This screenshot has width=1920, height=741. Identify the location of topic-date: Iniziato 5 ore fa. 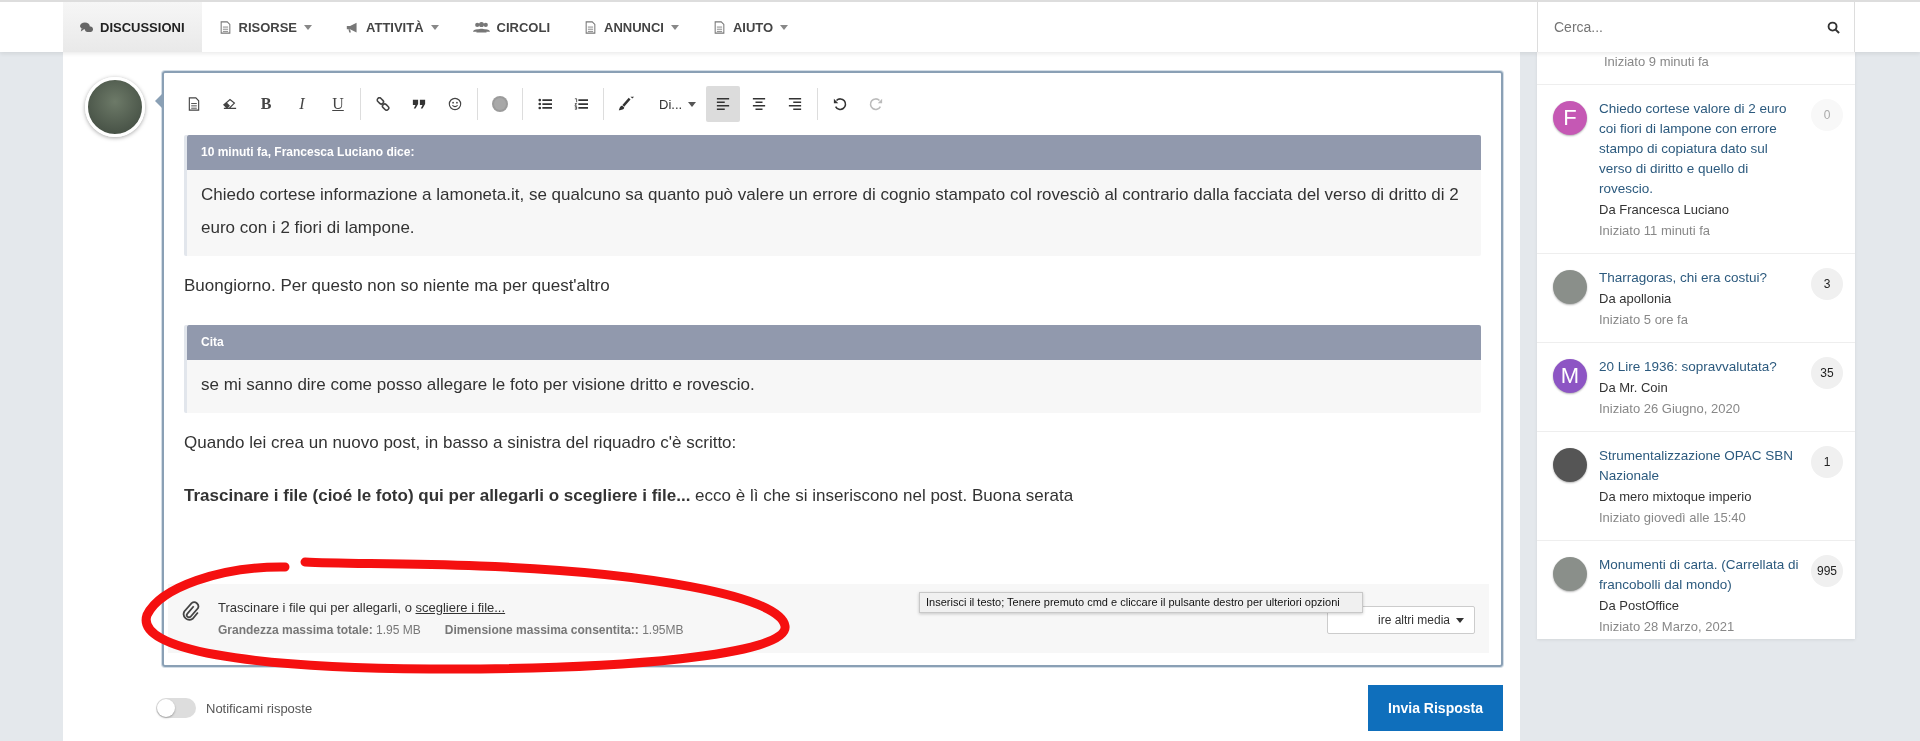
(1644, 320).